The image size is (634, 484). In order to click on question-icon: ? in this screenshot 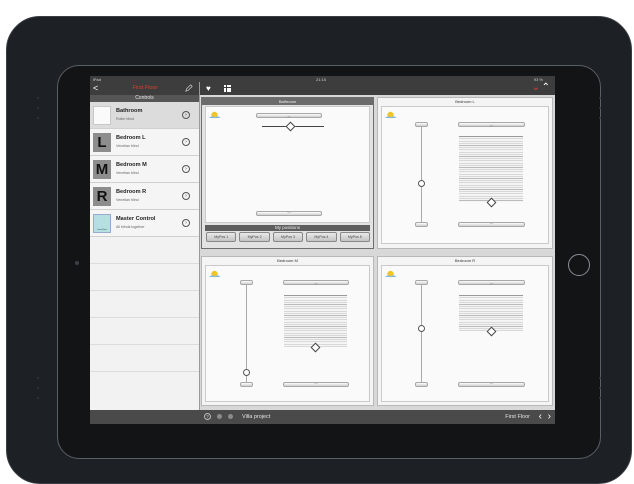, I will do `click(207, 416)`.